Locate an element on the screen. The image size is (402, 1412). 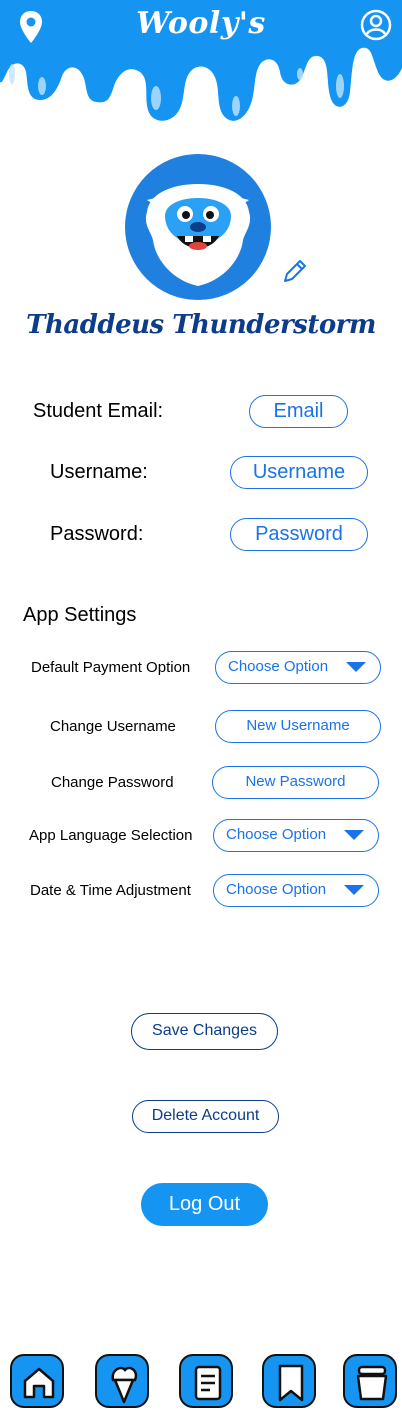
nav-home is located at coordinates (37, 1381).